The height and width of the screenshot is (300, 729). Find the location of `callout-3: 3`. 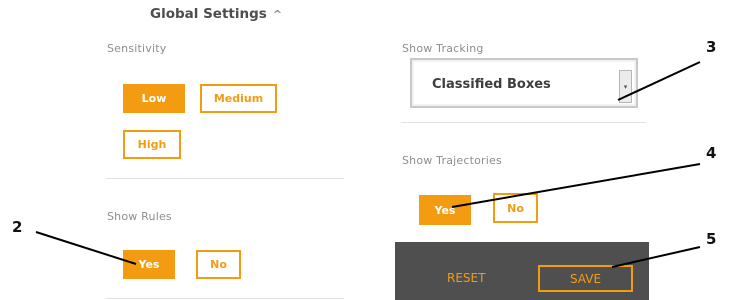

callout-3: 3 is located at coordinates (711, 47).